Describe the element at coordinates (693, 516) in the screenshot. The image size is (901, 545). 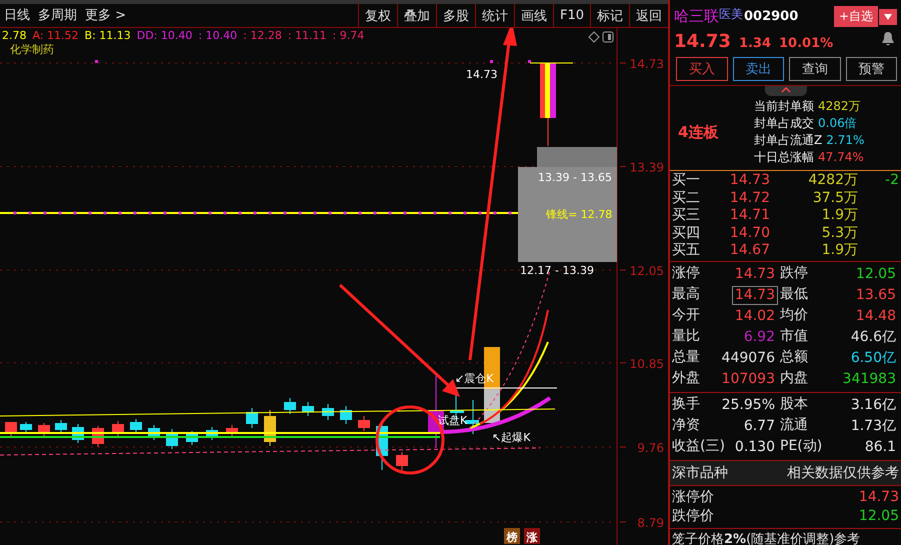
I see `limit-label: 跌停价` at that location.